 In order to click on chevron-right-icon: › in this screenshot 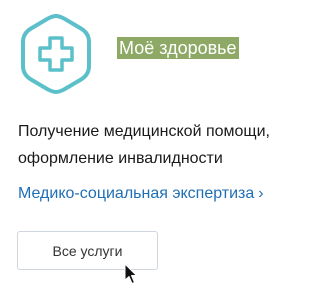, I will do `click(261, 193)`.